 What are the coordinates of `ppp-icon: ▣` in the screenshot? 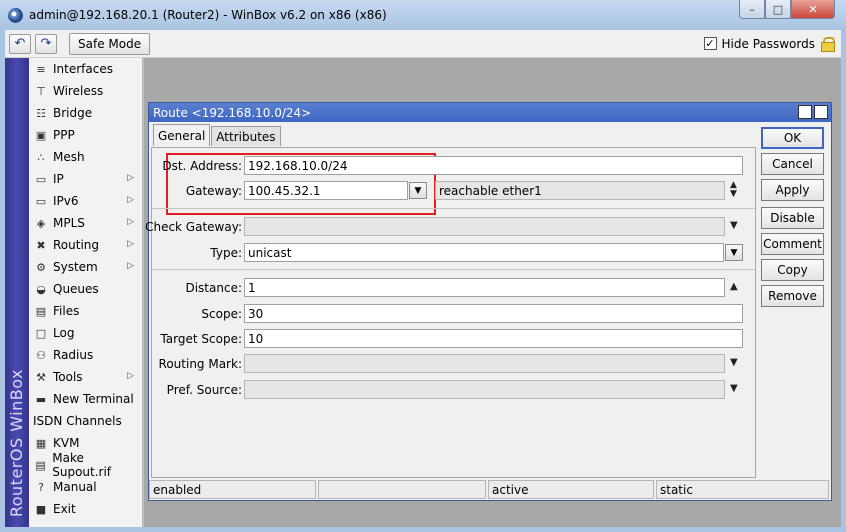 It's located at (41, 135).